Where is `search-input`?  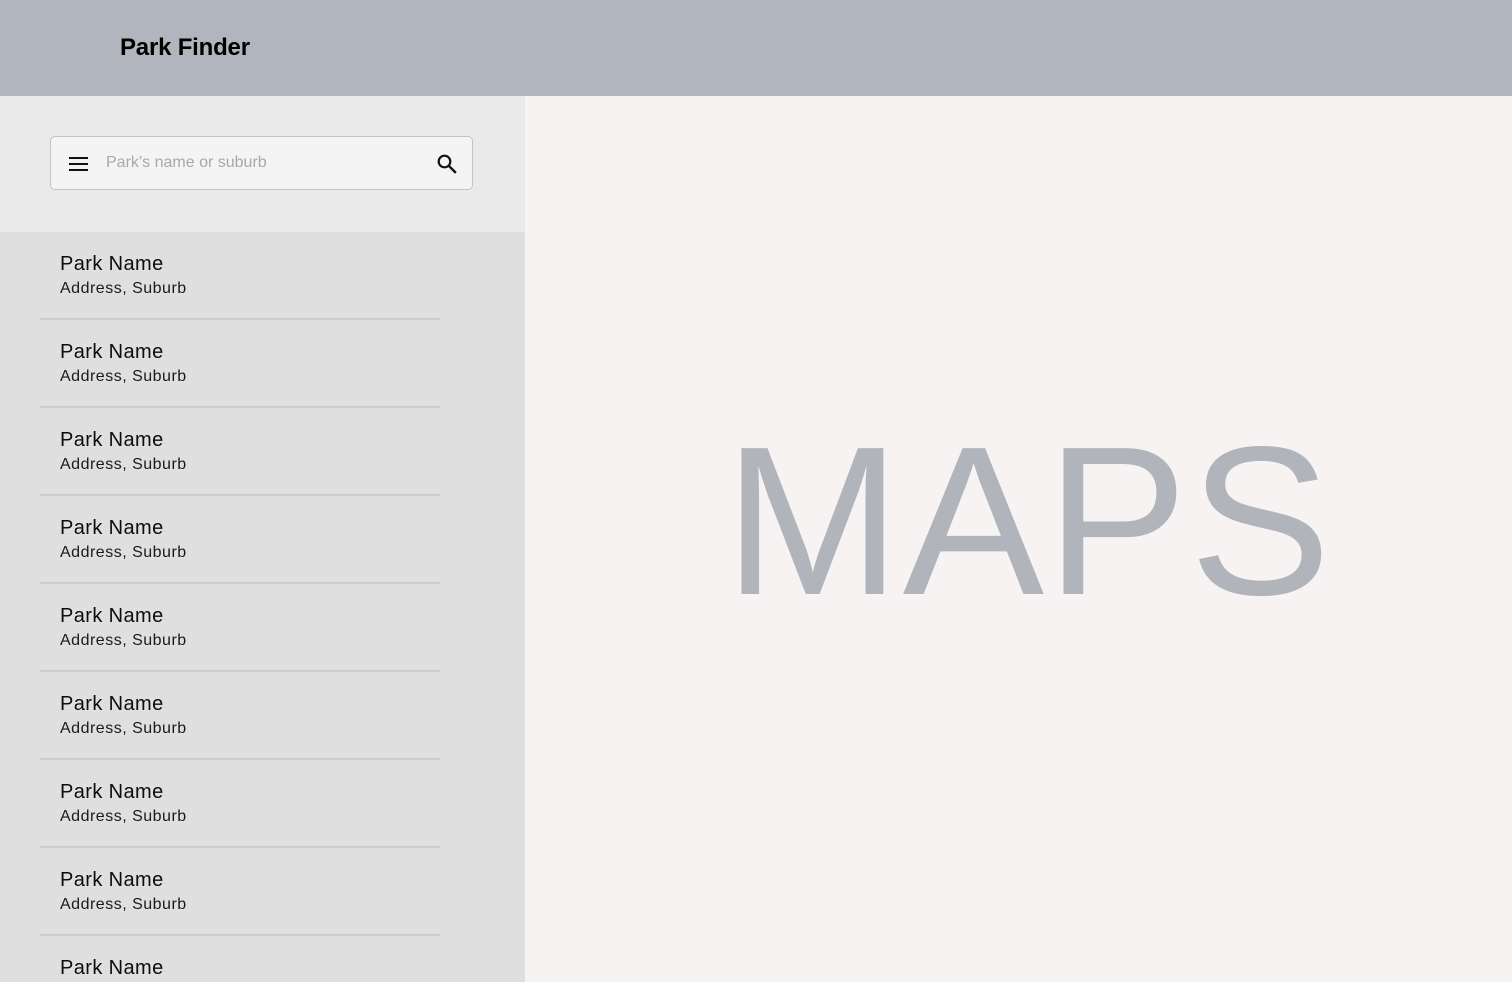 search-input is located at coordinates (261, 163).